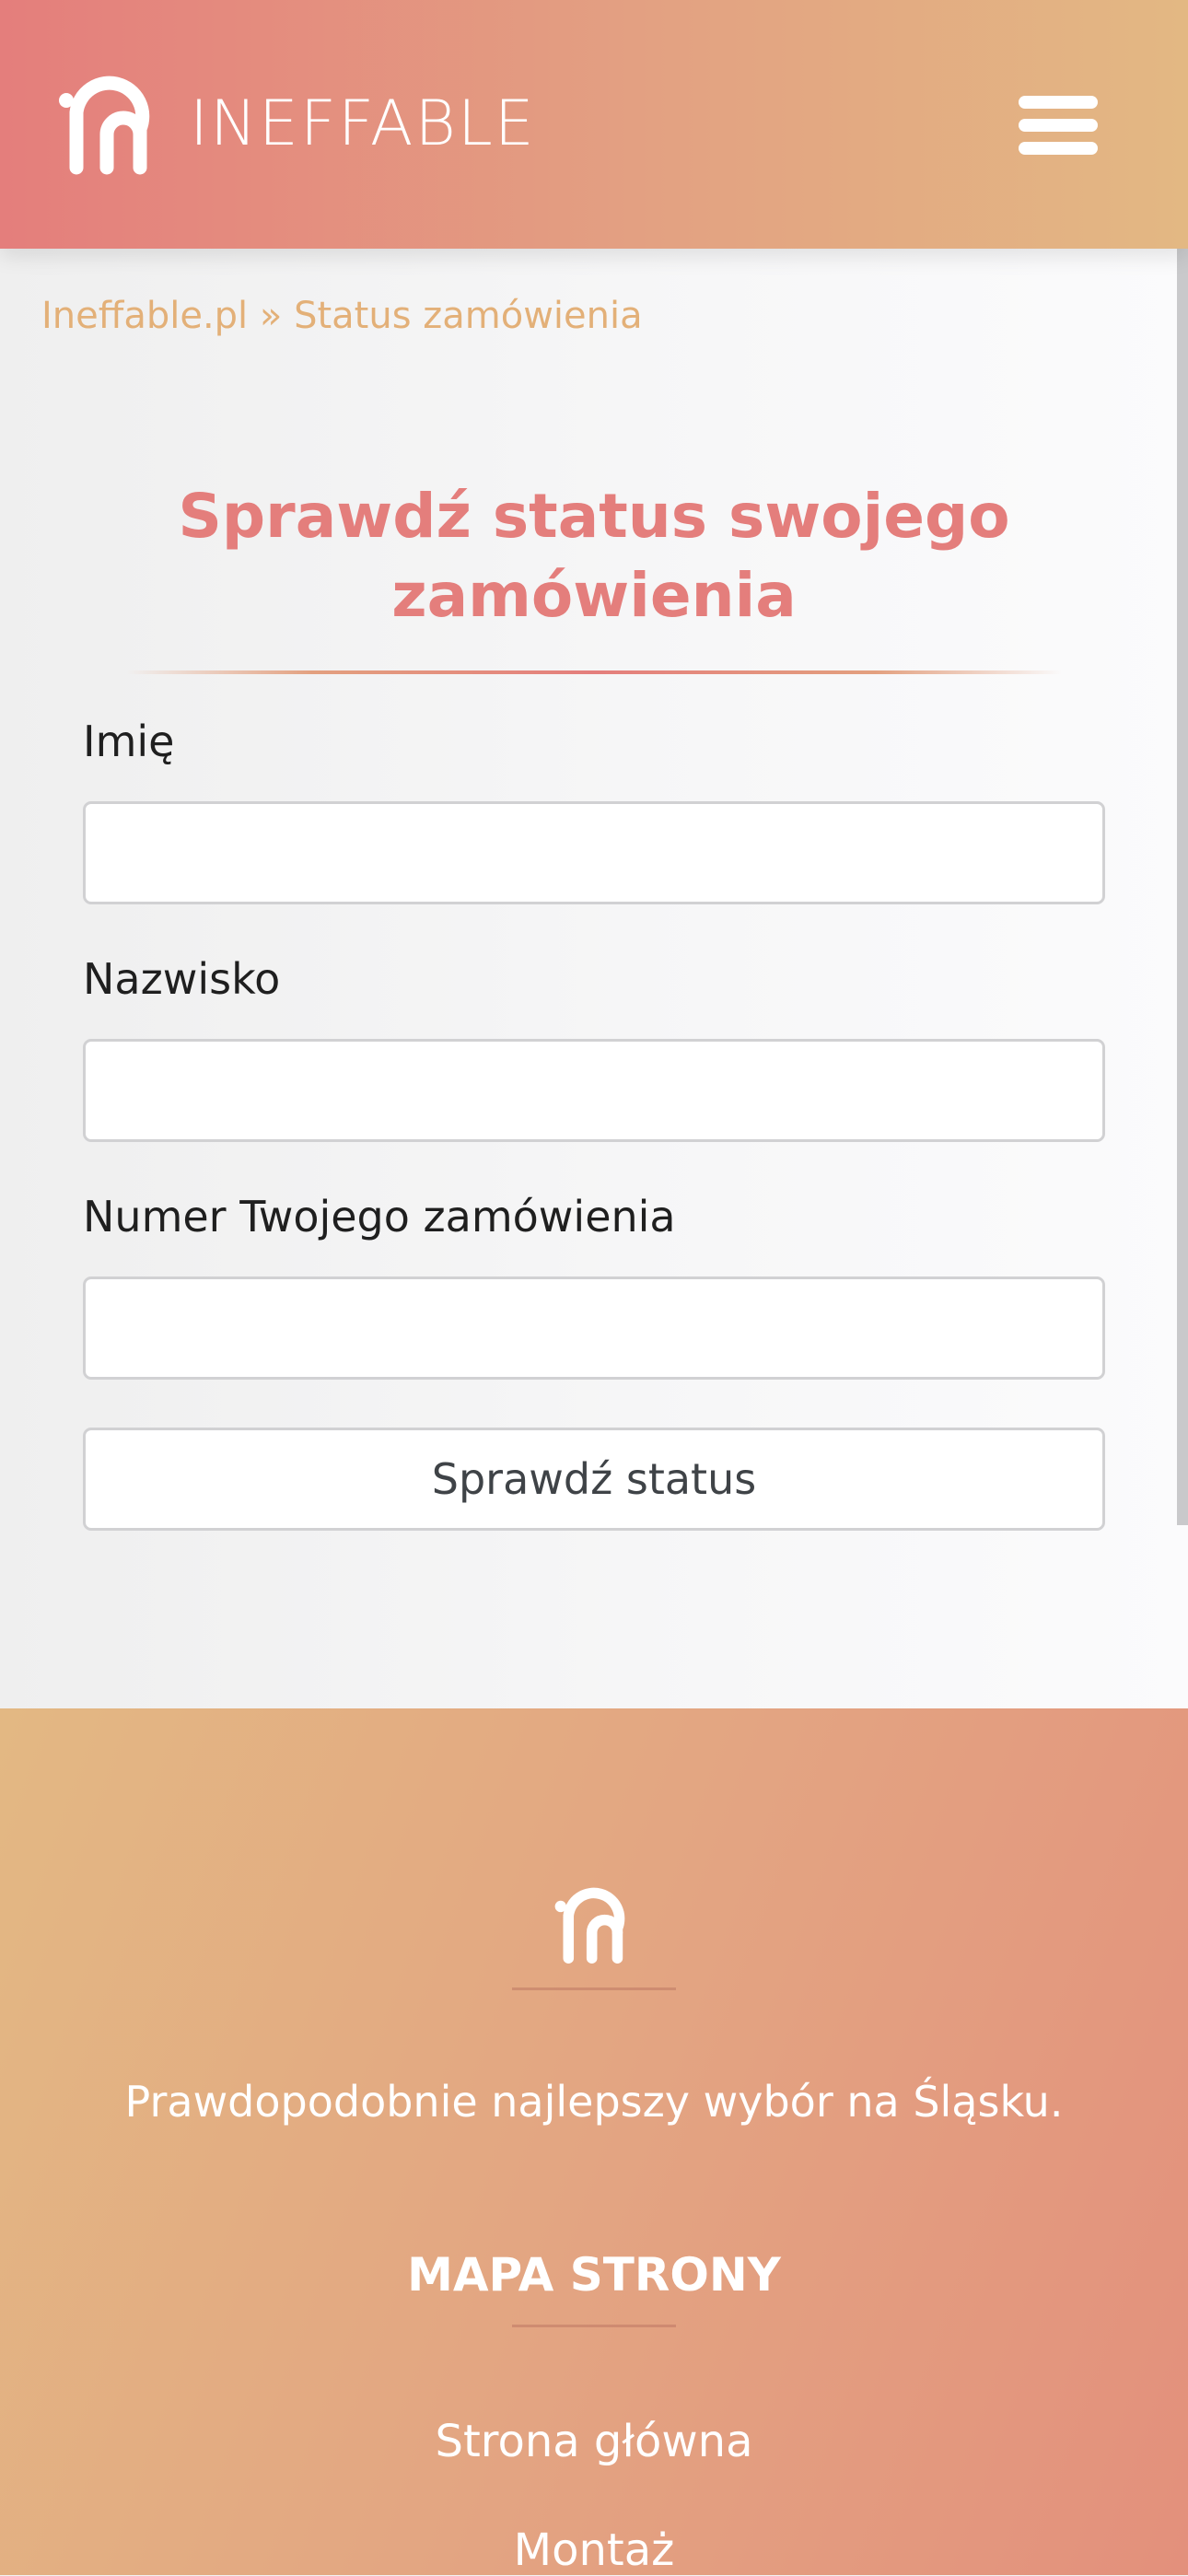 The image size is (1188, 2576). Describe the element at coordinates (594, 556) in the screenshot. I see `page-title: Sprawdź status swojego zamówienia` at that location.